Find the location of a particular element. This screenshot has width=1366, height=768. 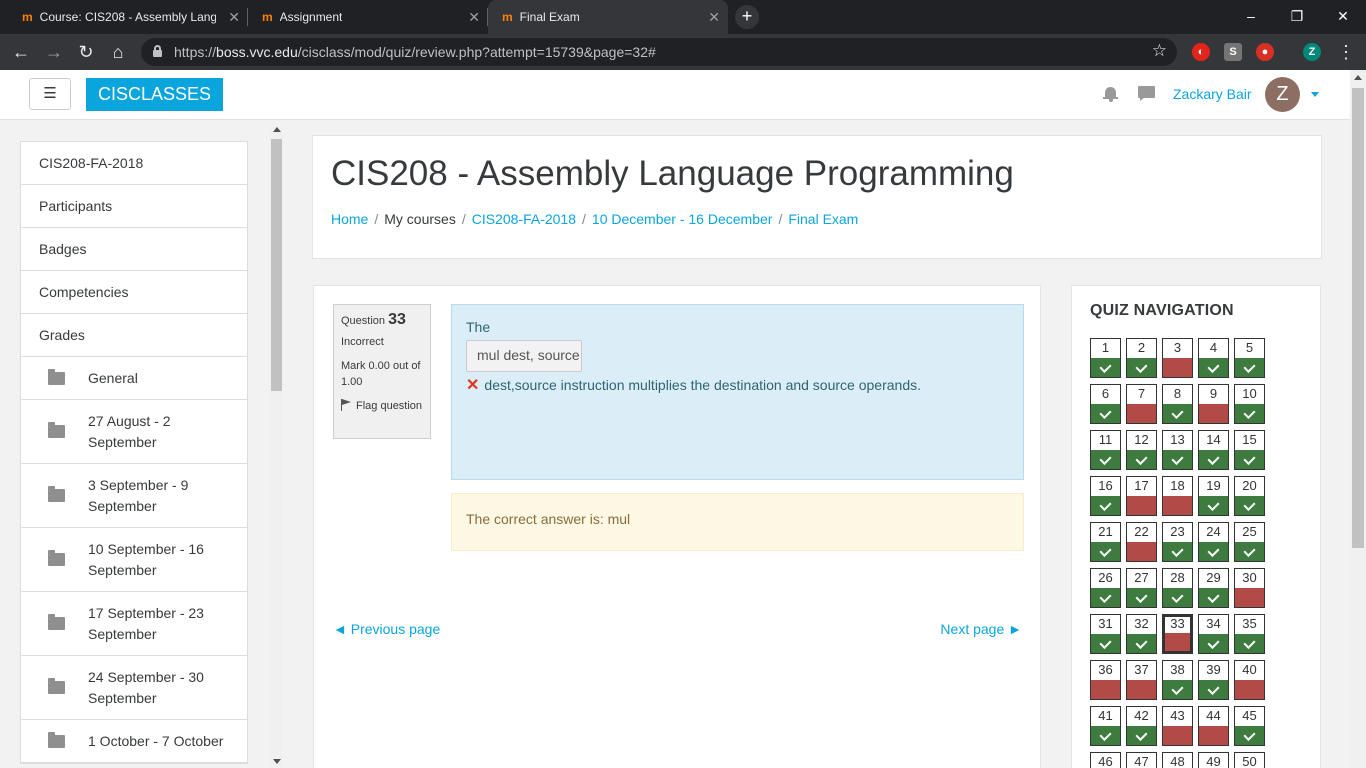

quiz-nav-button: 36 is located at coordinates (1105, 680).